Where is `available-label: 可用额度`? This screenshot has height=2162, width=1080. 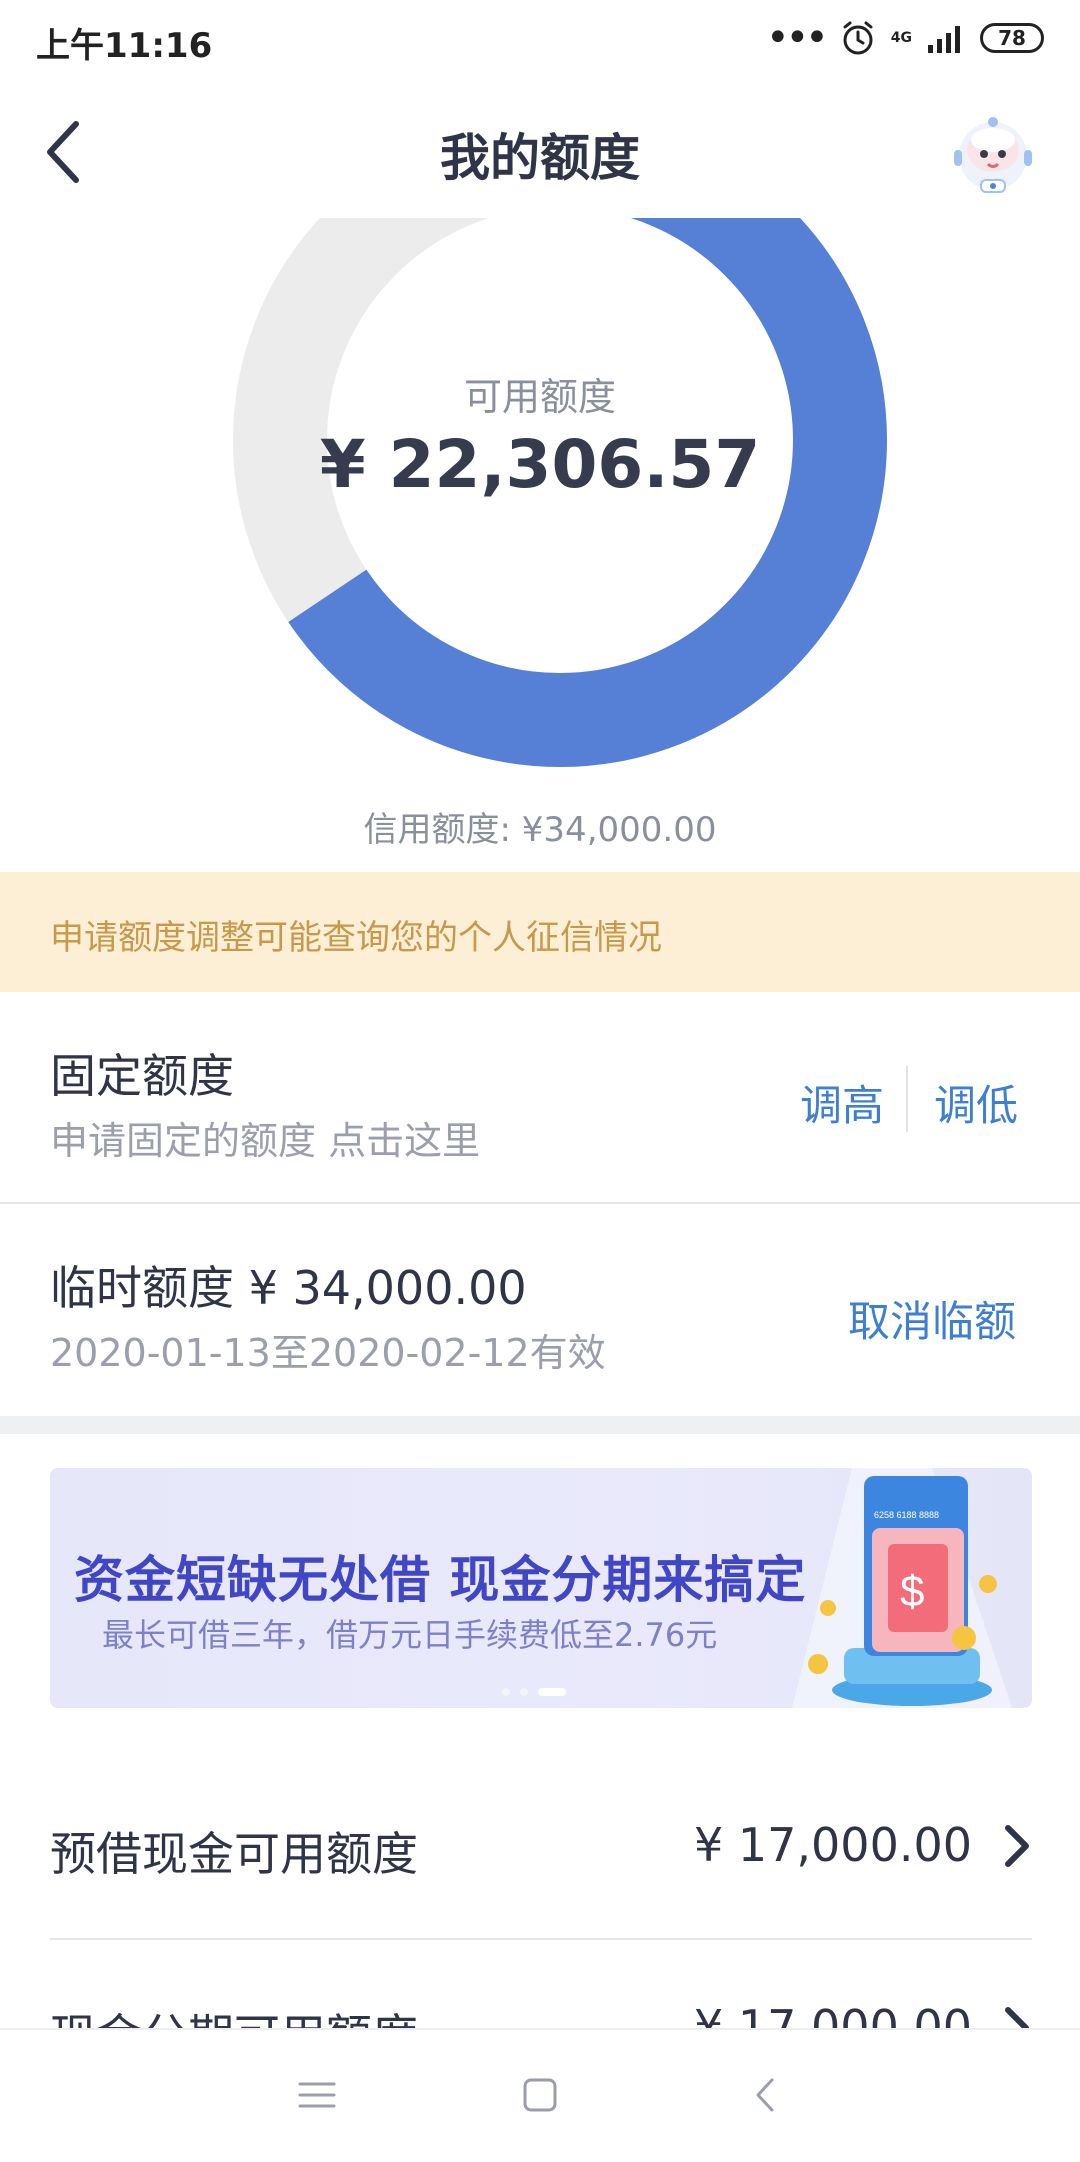
available-label: 可用额度 is located at coordinates (539, 397).